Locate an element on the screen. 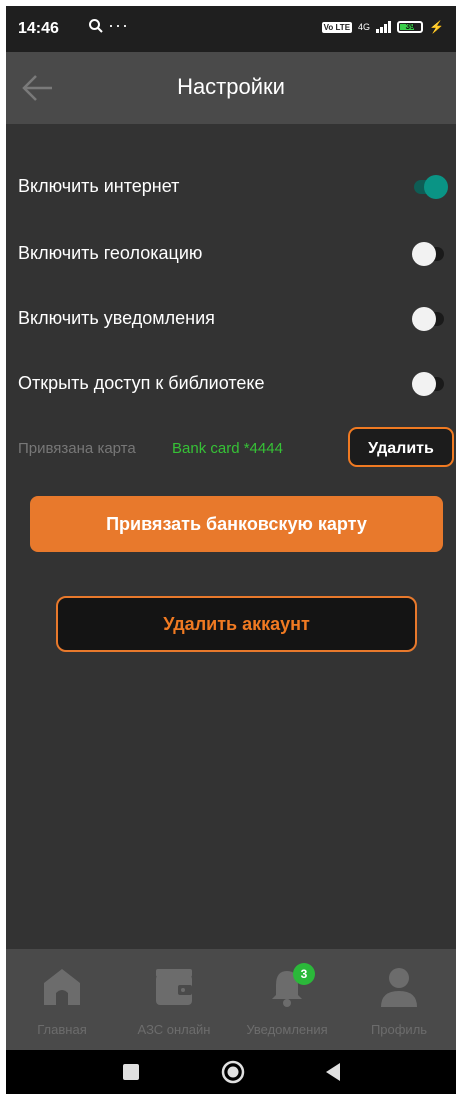 The height and width of the screenshot is (1100, 462). internet-toggle is located at coordinates (430, 187).